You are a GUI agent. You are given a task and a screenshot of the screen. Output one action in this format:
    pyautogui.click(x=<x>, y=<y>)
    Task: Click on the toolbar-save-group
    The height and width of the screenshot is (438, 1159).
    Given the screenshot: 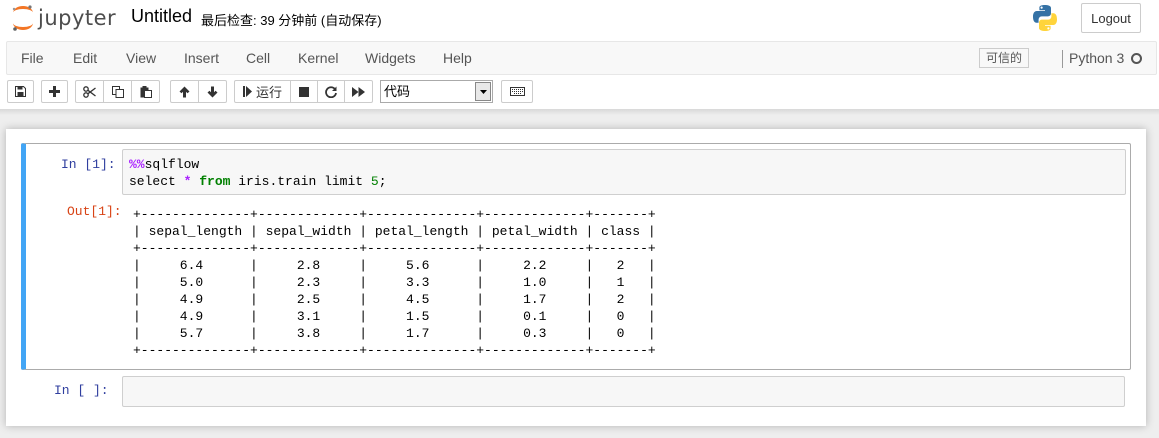 What is the action you would take?
    pyautogui.click(x=20, y=91)
    